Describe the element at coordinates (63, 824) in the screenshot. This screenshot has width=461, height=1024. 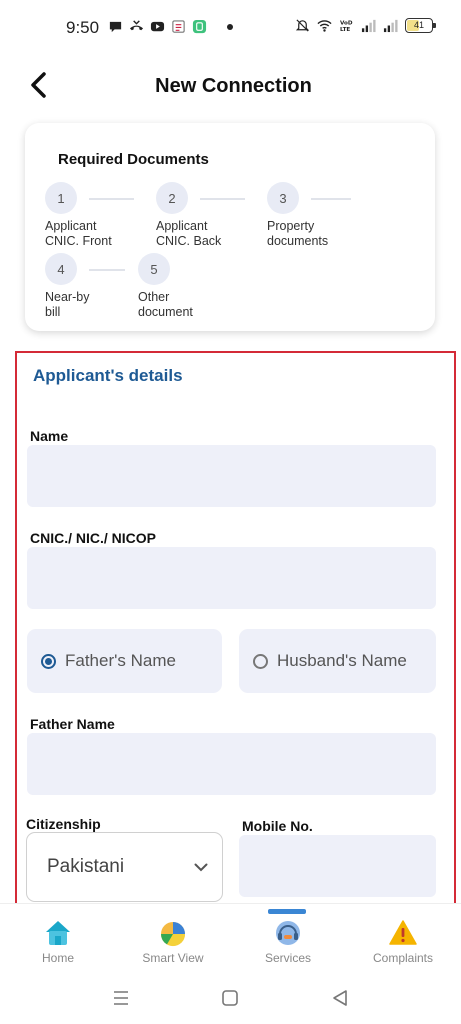
I see `citizenship-label: Citizenship` at that location.